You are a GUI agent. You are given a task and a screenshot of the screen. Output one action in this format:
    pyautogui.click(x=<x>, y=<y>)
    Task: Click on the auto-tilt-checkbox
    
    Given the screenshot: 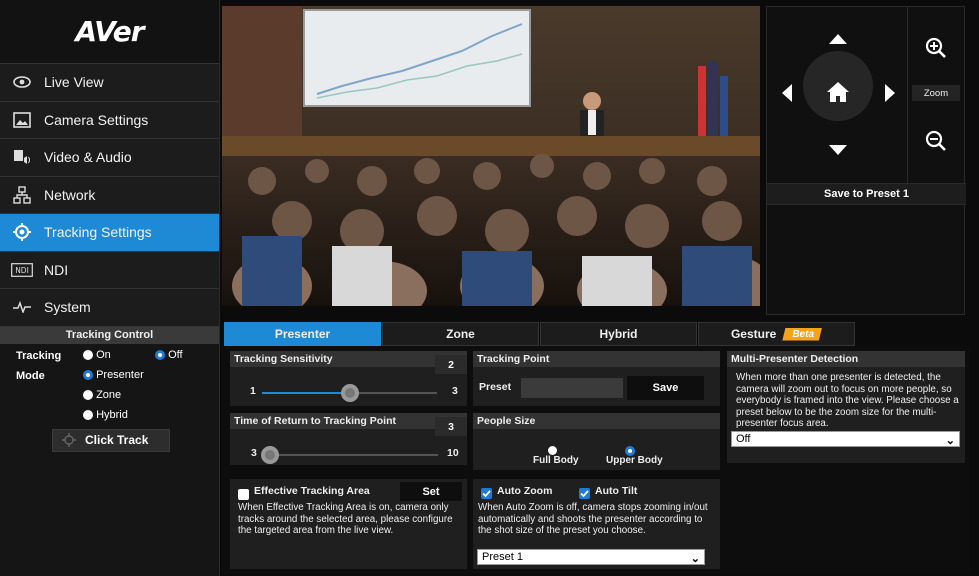 What is the action you would take?
    pyautogui.click(x=584, y=494)
    